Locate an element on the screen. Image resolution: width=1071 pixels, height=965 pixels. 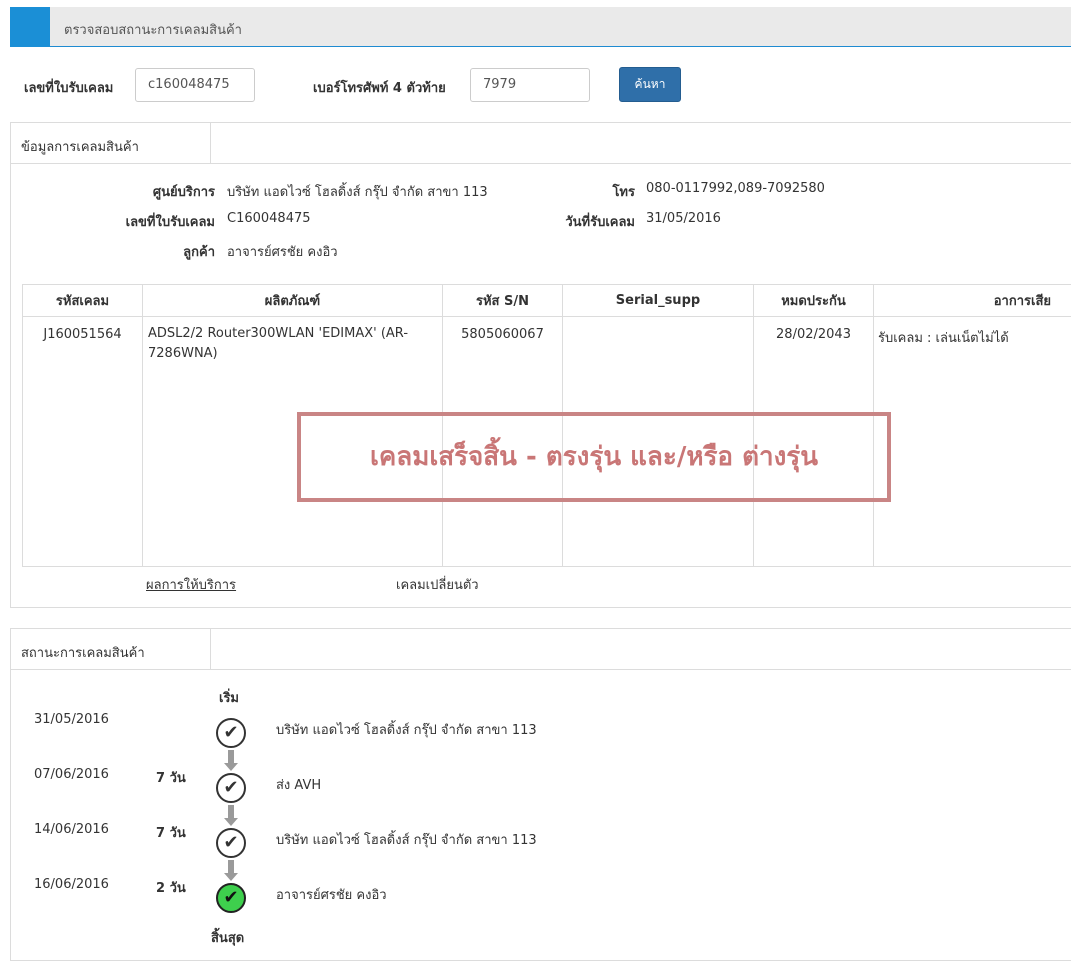
phone-label: เบอร์โทรศัพท์ 4 ตัวท้าย is located at coordinates (379, 88).